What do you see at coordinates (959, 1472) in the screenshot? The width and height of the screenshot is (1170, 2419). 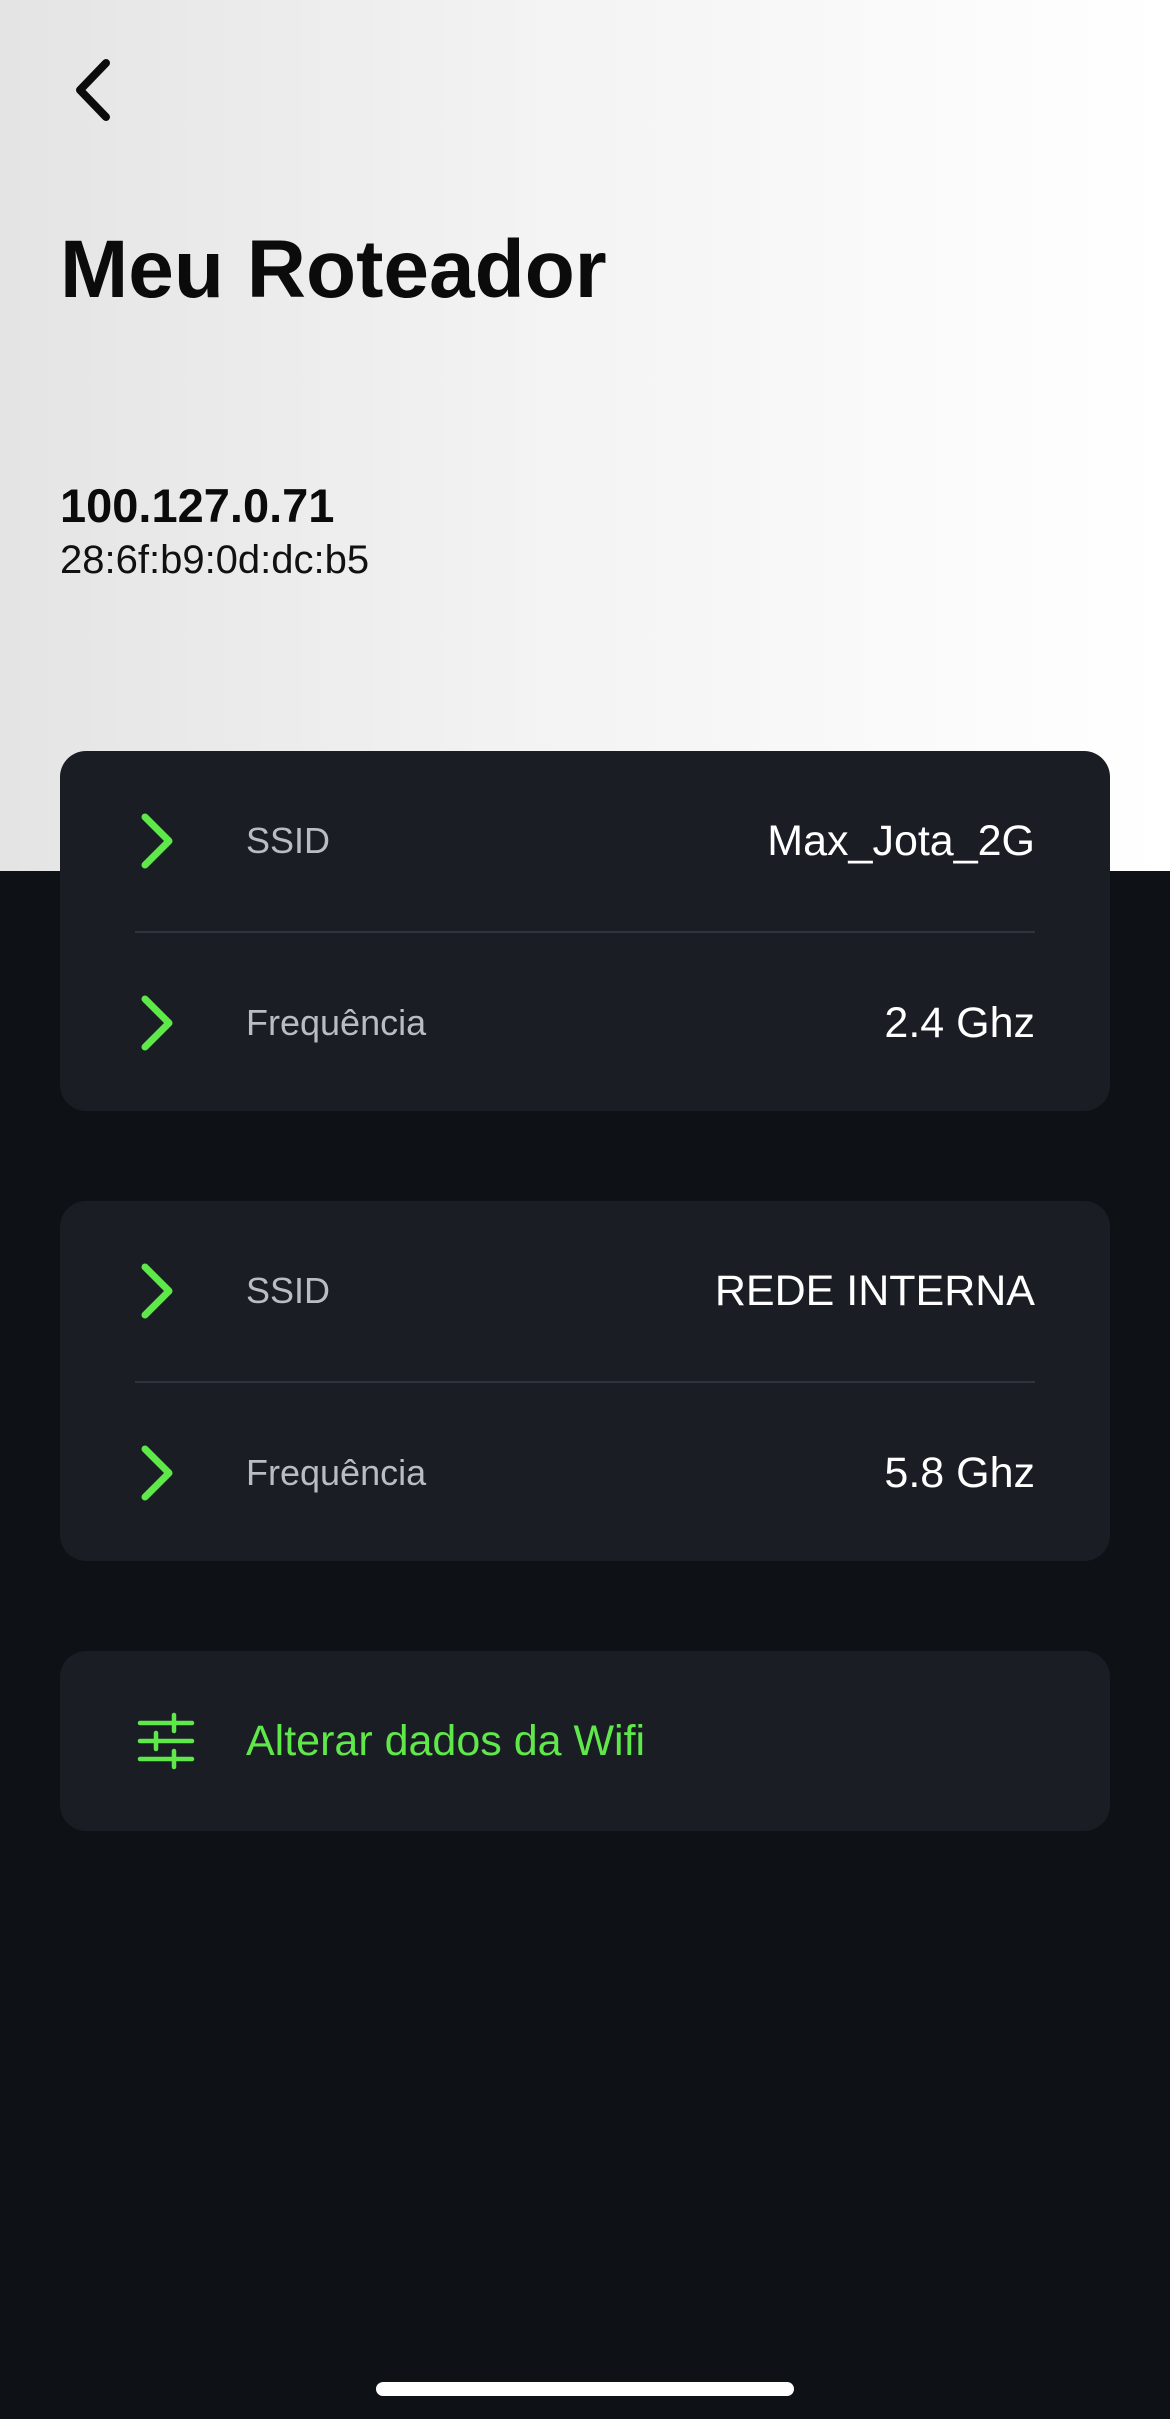 I see `frequency-value: 5.8 Ghz` at bounding box center [959, 1472].